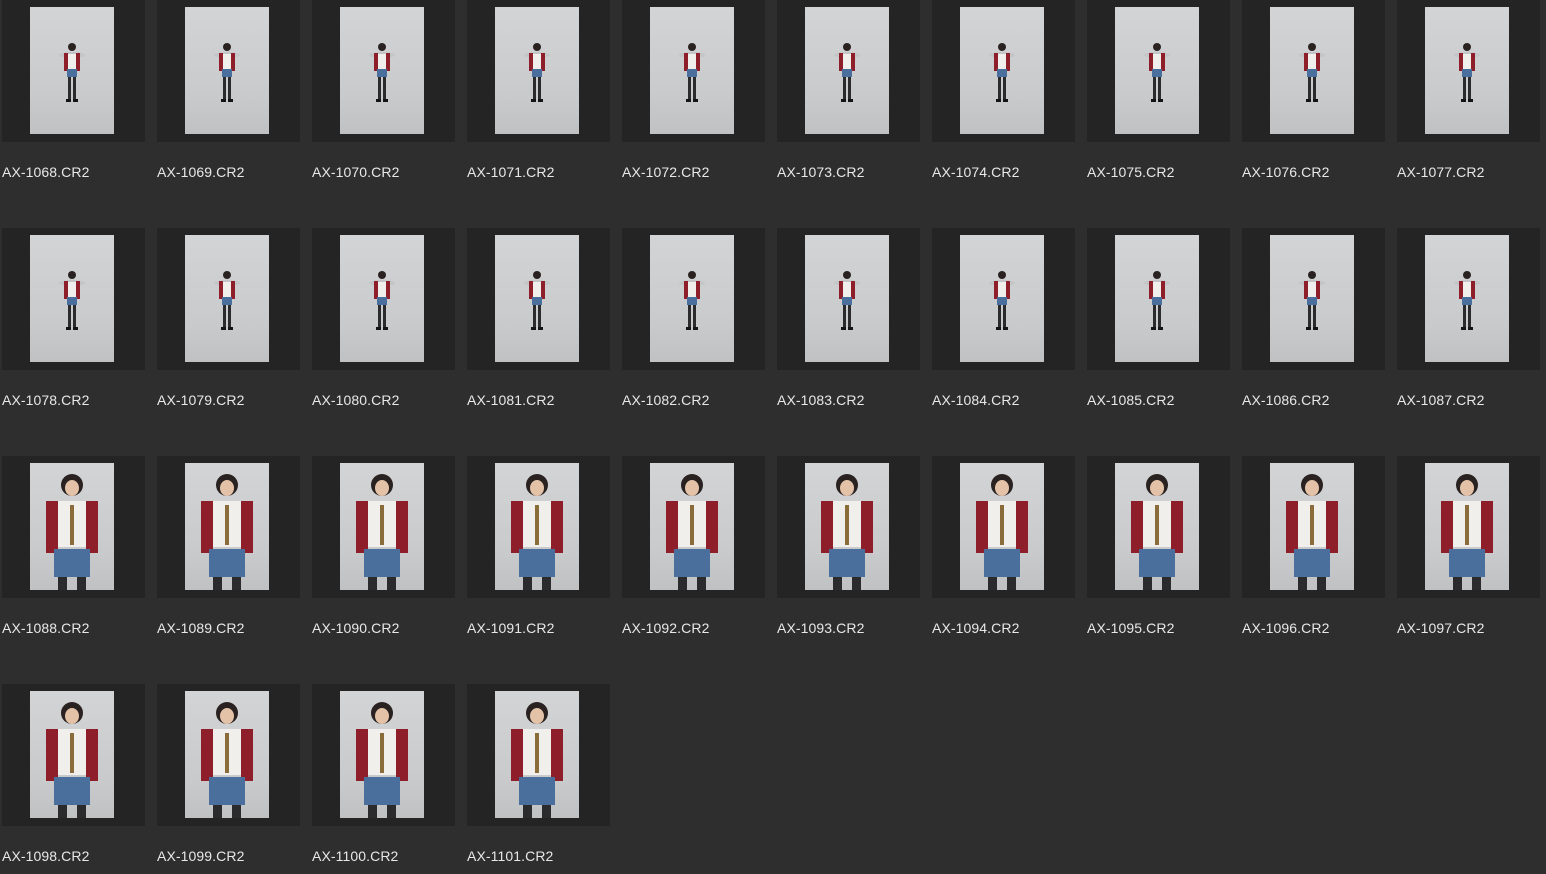  What do you see at coordinates (45, 628) in the screenshot?
I see `file-name-label: AX-1088.CR2` at bounding box center [45, 628].